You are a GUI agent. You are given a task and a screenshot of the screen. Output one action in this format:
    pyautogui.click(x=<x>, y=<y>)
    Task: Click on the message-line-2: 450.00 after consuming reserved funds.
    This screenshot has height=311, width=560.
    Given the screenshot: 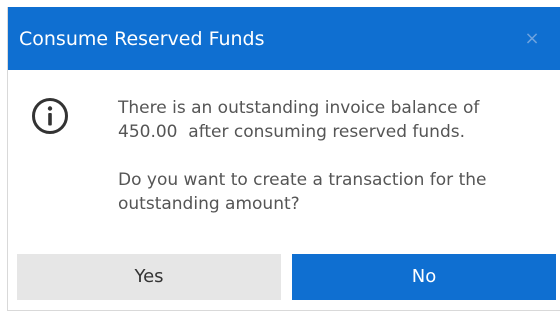 What is the action you would take?
    pyautogui.click(x=291, y=132)
    